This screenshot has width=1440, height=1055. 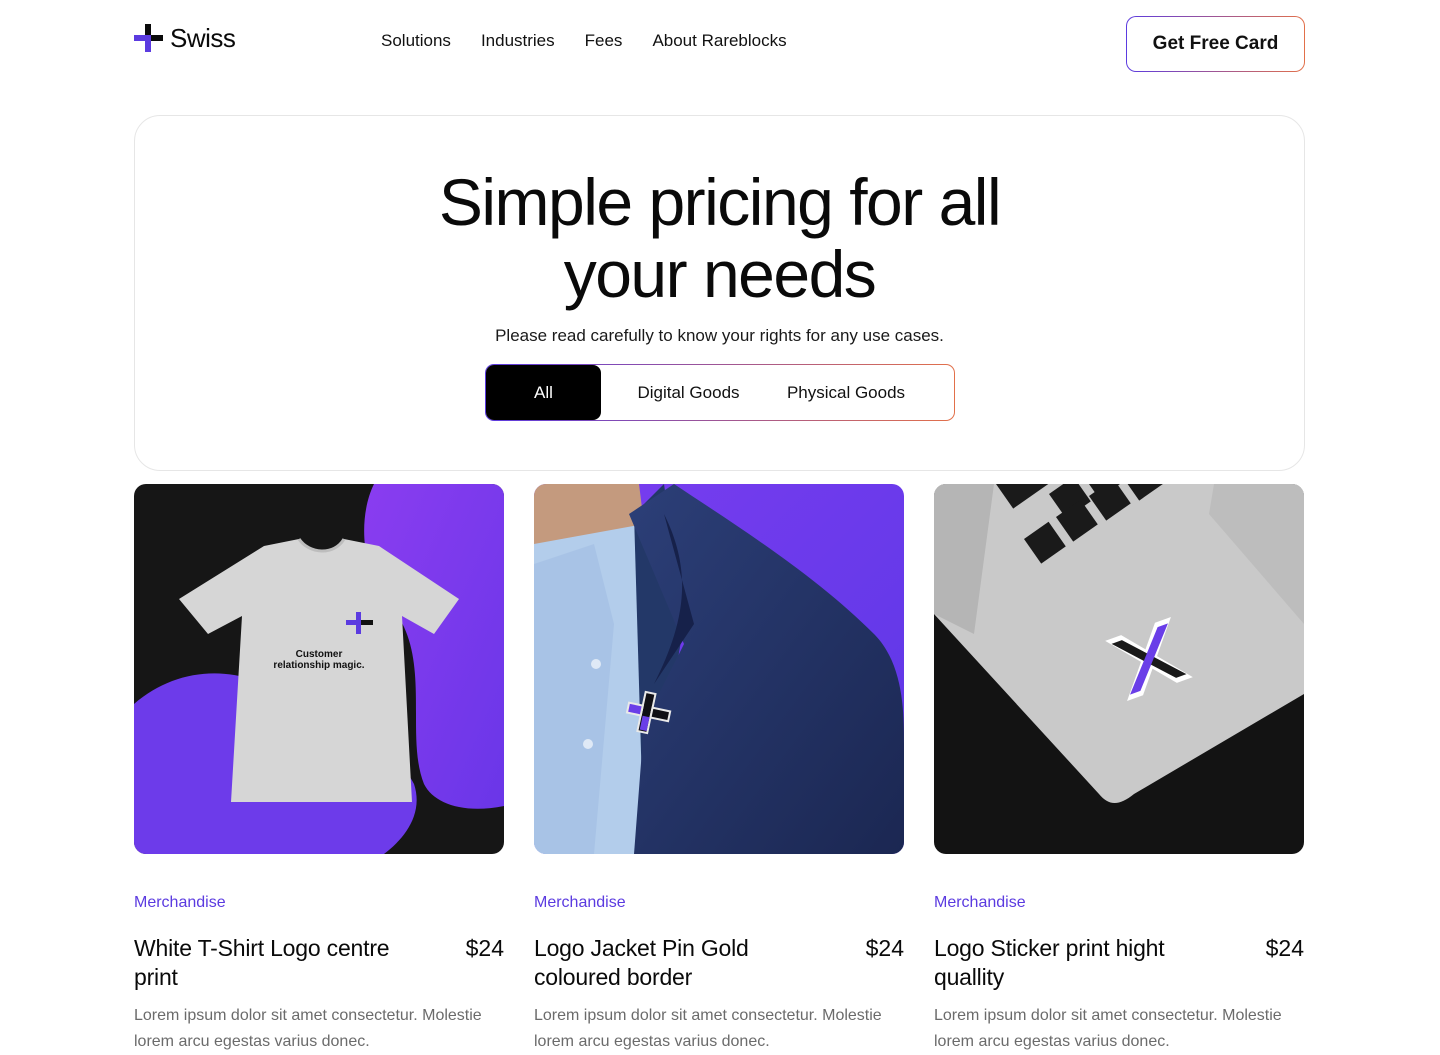 I want to click on page-title-line-1: Simple pricing for all, so click(x=720, y=202).